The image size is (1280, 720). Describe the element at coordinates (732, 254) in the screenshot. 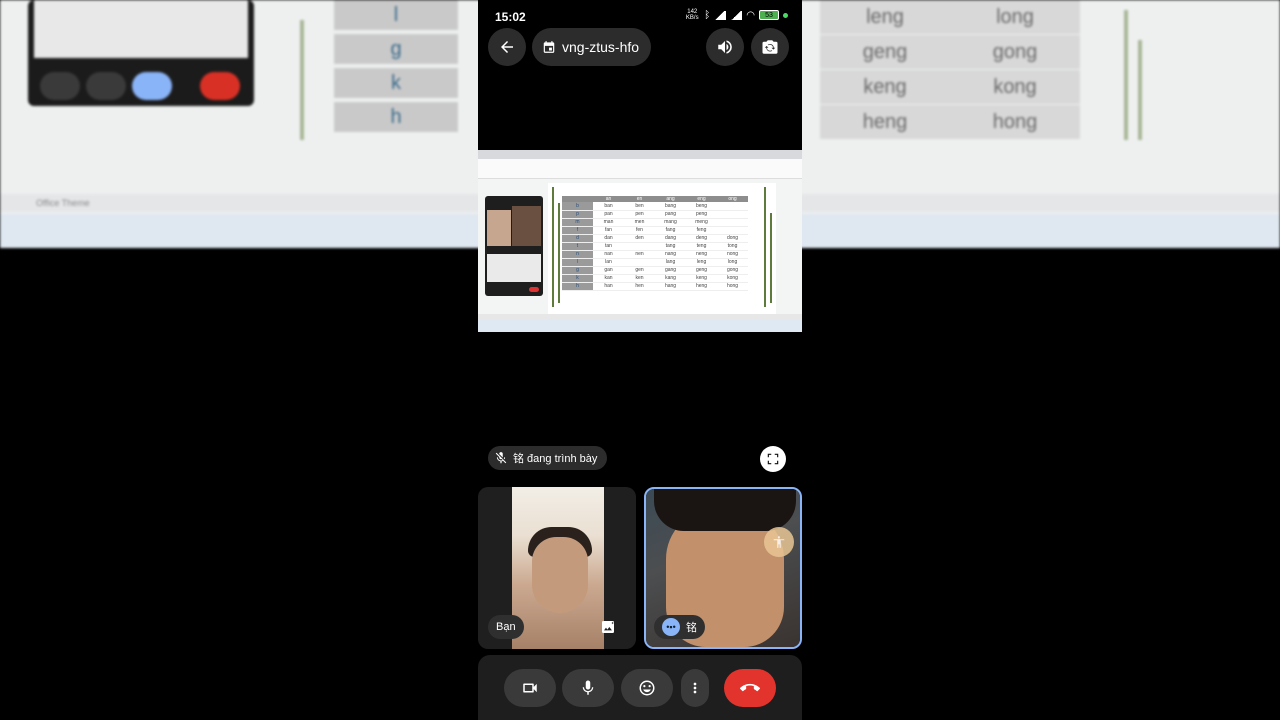

I see `syllable-cell: nong` at that location.